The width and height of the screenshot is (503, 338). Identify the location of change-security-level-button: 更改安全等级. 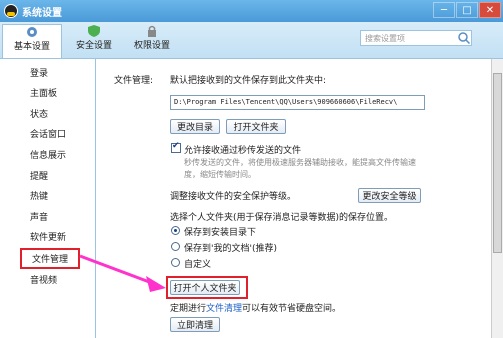
(389, 195).